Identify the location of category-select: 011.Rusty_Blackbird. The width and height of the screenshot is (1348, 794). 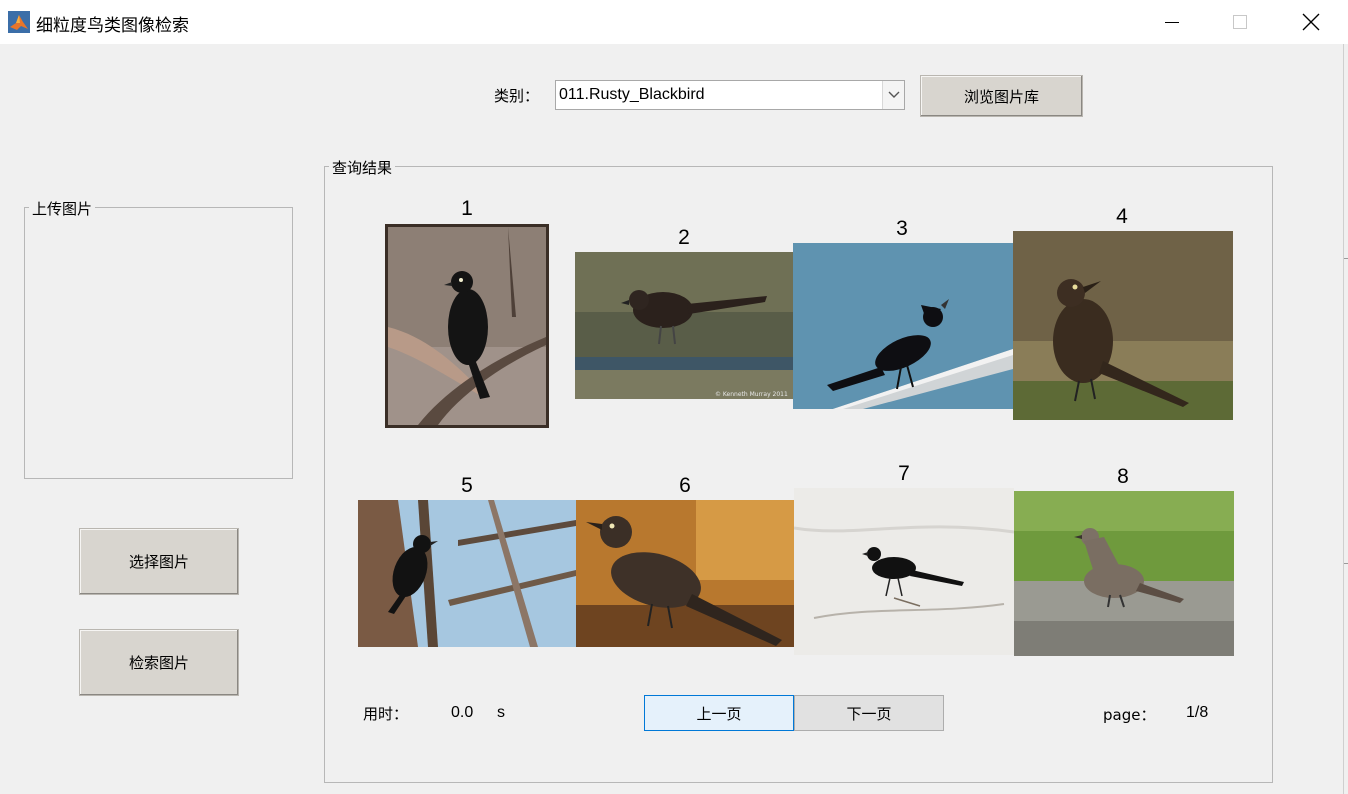
(730, 95).